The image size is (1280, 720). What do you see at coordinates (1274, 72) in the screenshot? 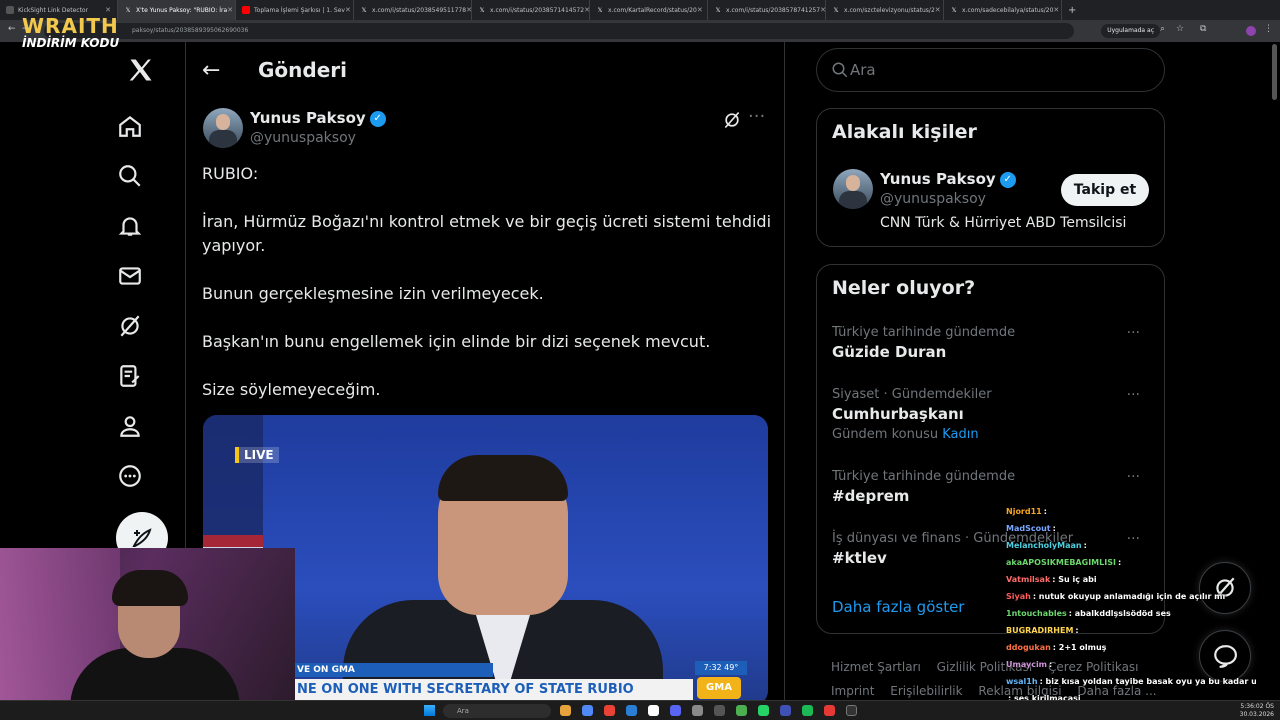
I see `page-scrollbar` at bounding box center [1274, 72].